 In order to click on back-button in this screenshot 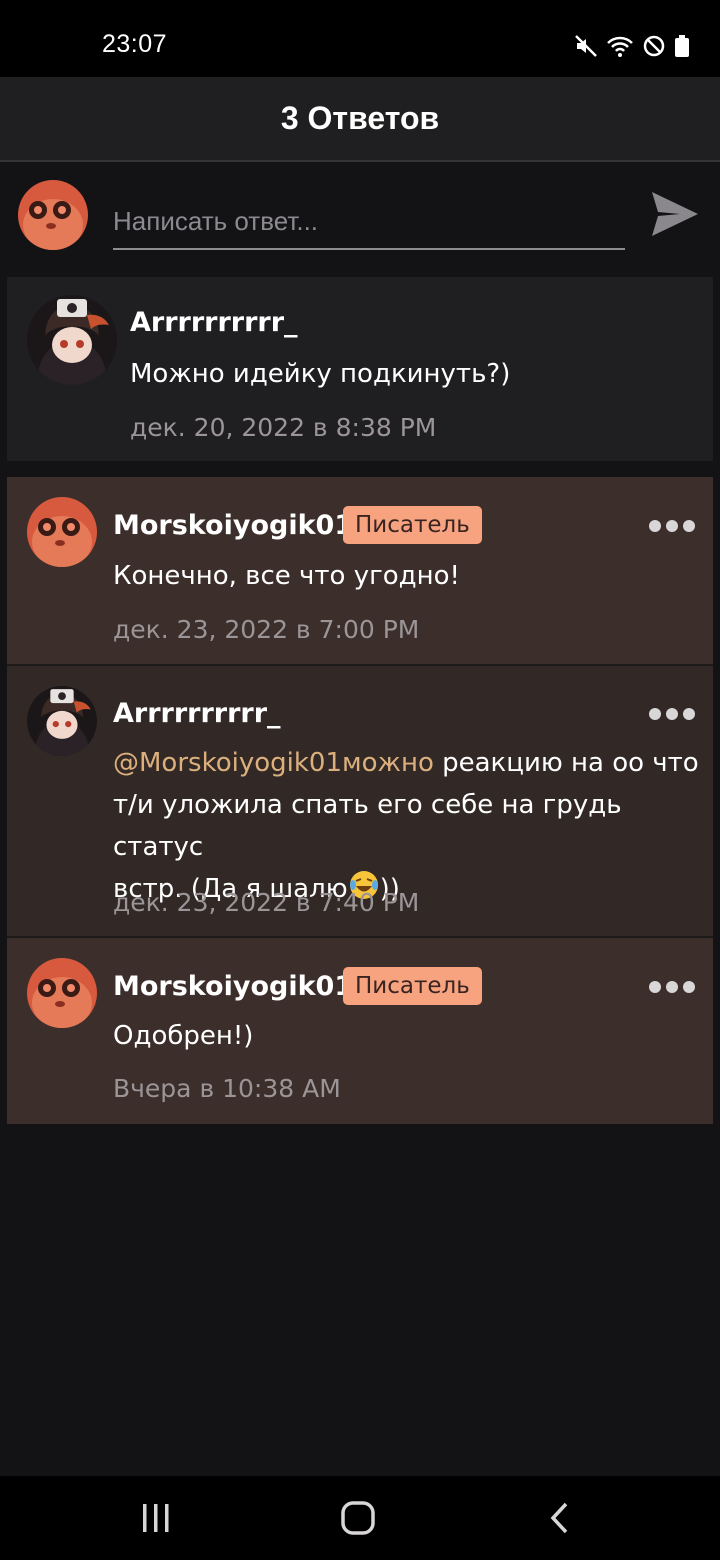, I will do `click(560, 1520)`.